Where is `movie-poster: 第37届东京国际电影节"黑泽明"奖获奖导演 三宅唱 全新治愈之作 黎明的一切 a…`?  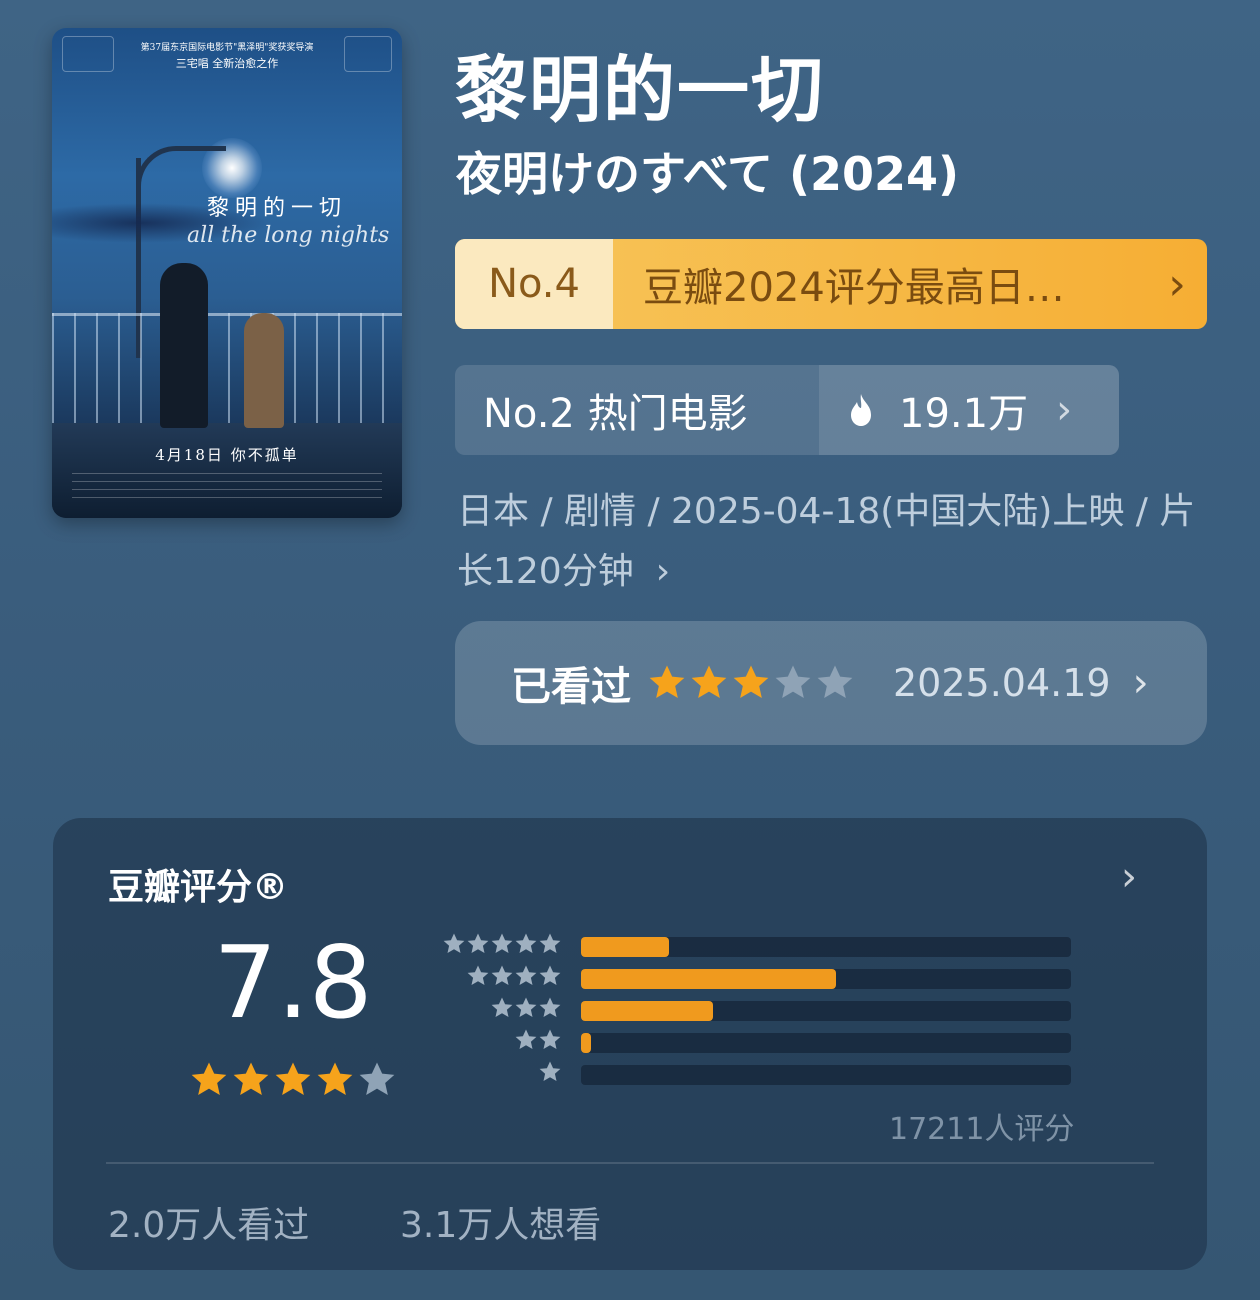 movie-poster: 第37届东京国际电影节"黑泽明"奖获奖导演 三宅唱 全新治愈之作 黎明的一切 a… is located at coordinates (227, 273).